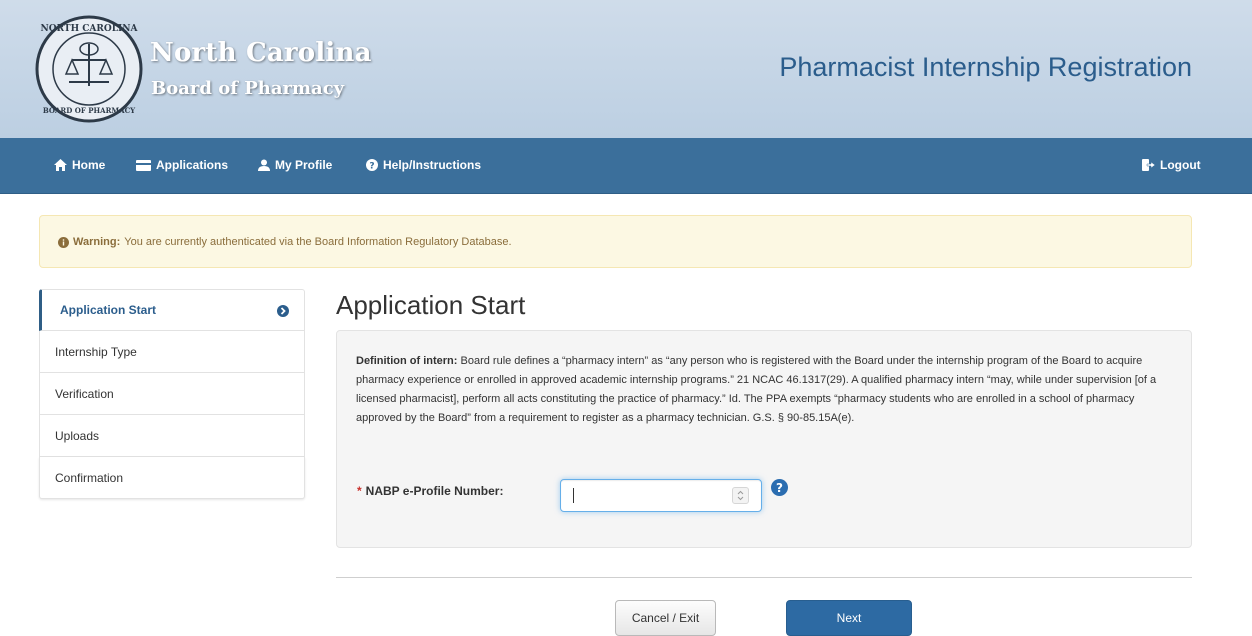 The width and height of the screenshot is (1252, 636). I want to click on nav-help-label: Help/Instructions, so click(432, 165).